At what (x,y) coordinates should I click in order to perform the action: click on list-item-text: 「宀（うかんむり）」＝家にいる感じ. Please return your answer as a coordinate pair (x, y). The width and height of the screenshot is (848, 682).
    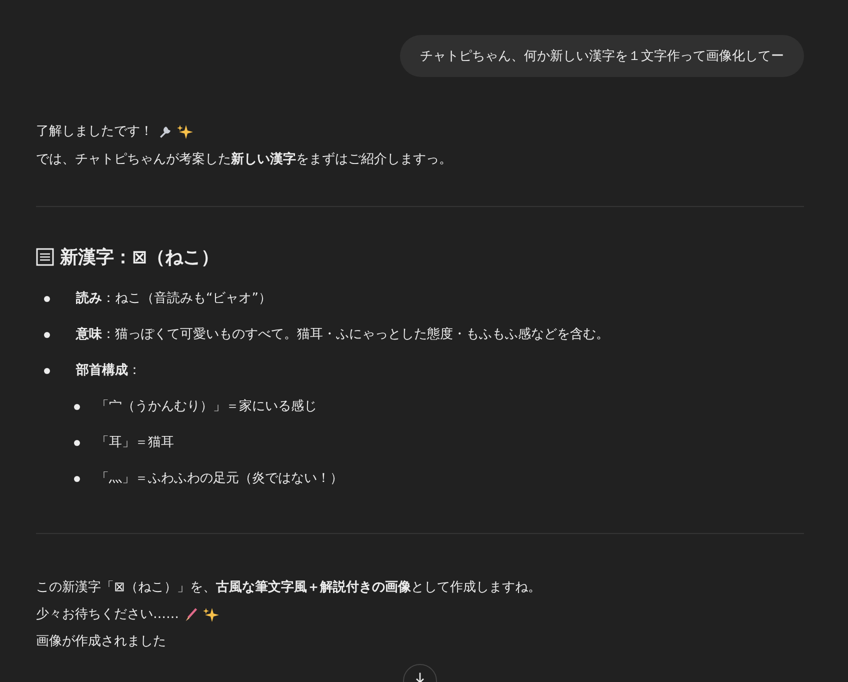
    Looking at the image, I should click on (206, 407).